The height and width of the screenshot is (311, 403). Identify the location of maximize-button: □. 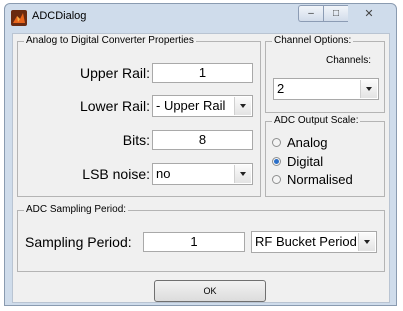
(335, 13).